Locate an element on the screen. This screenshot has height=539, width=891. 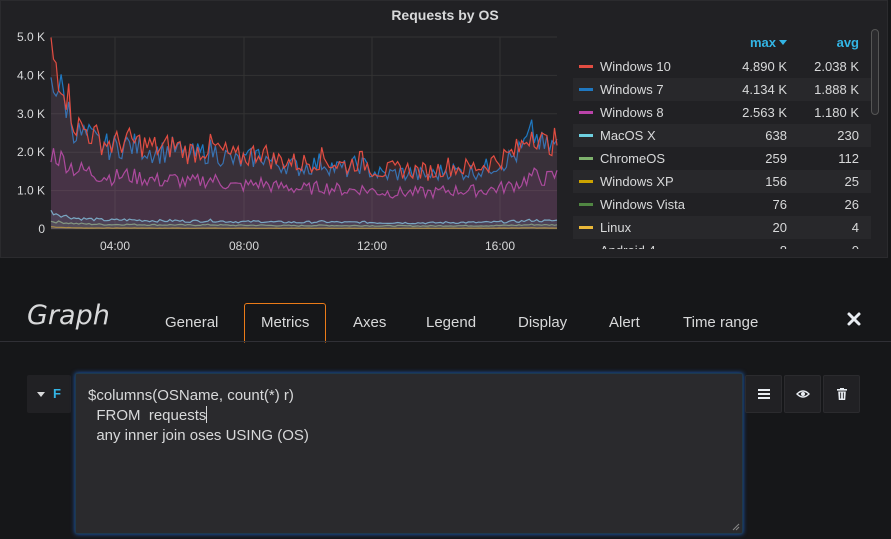
series-max-value: 76 is located at coordinates (779, 204).